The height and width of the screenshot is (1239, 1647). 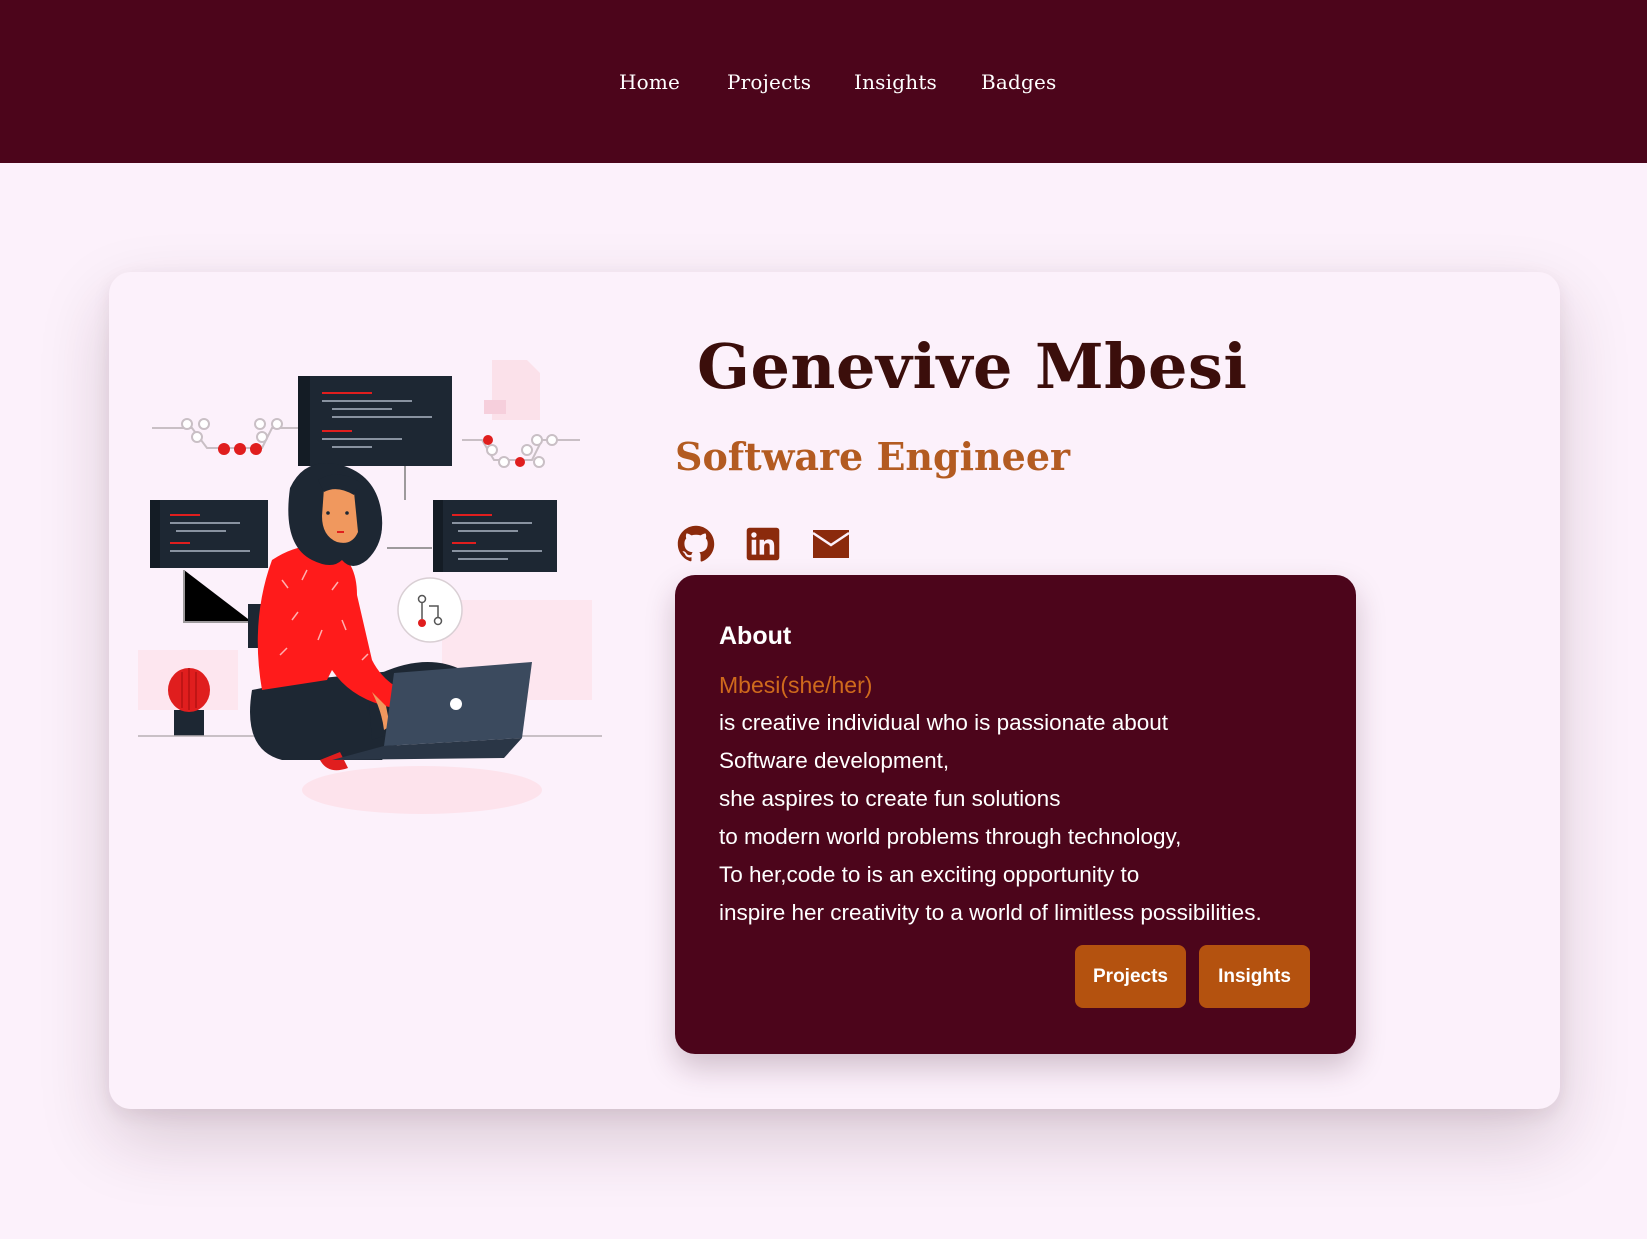 I want to click on email-icon, so click(x=831, y=544).